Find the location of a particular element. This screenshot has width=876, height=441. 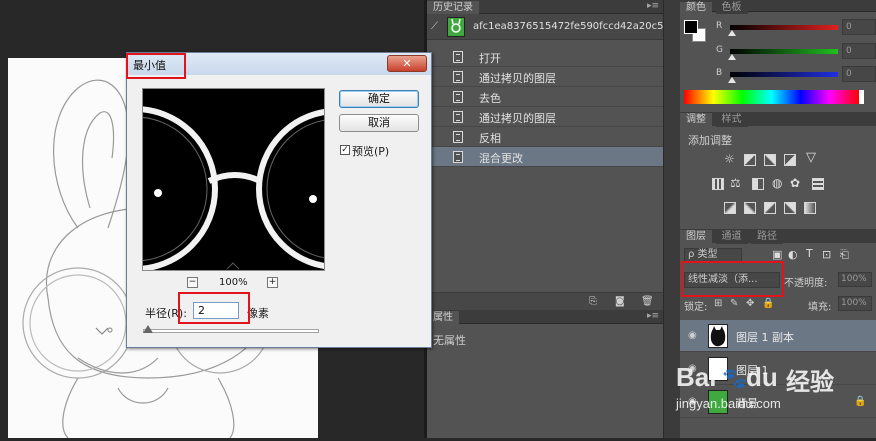

tab-layers: 图层 is located at coordinates (696, 237).